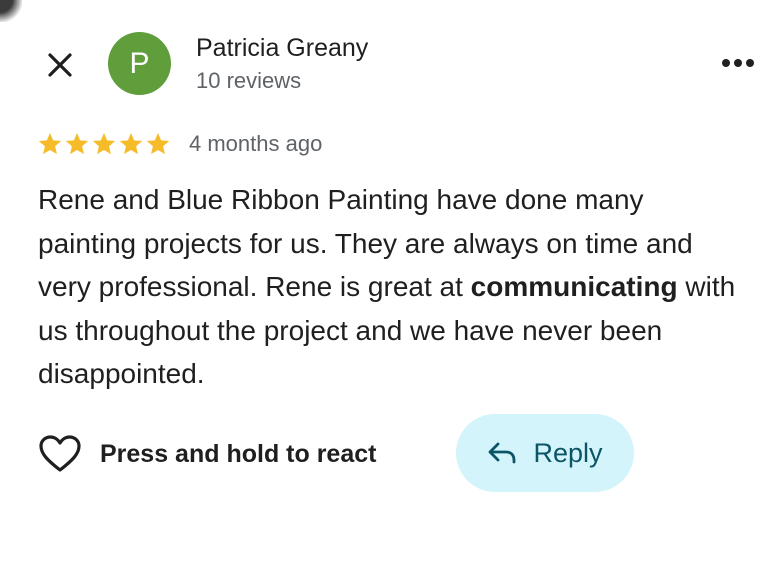 The height and width of the screenshot is (574, 768). I want to click on react-button: Press and hold to react, so click(207, 454).